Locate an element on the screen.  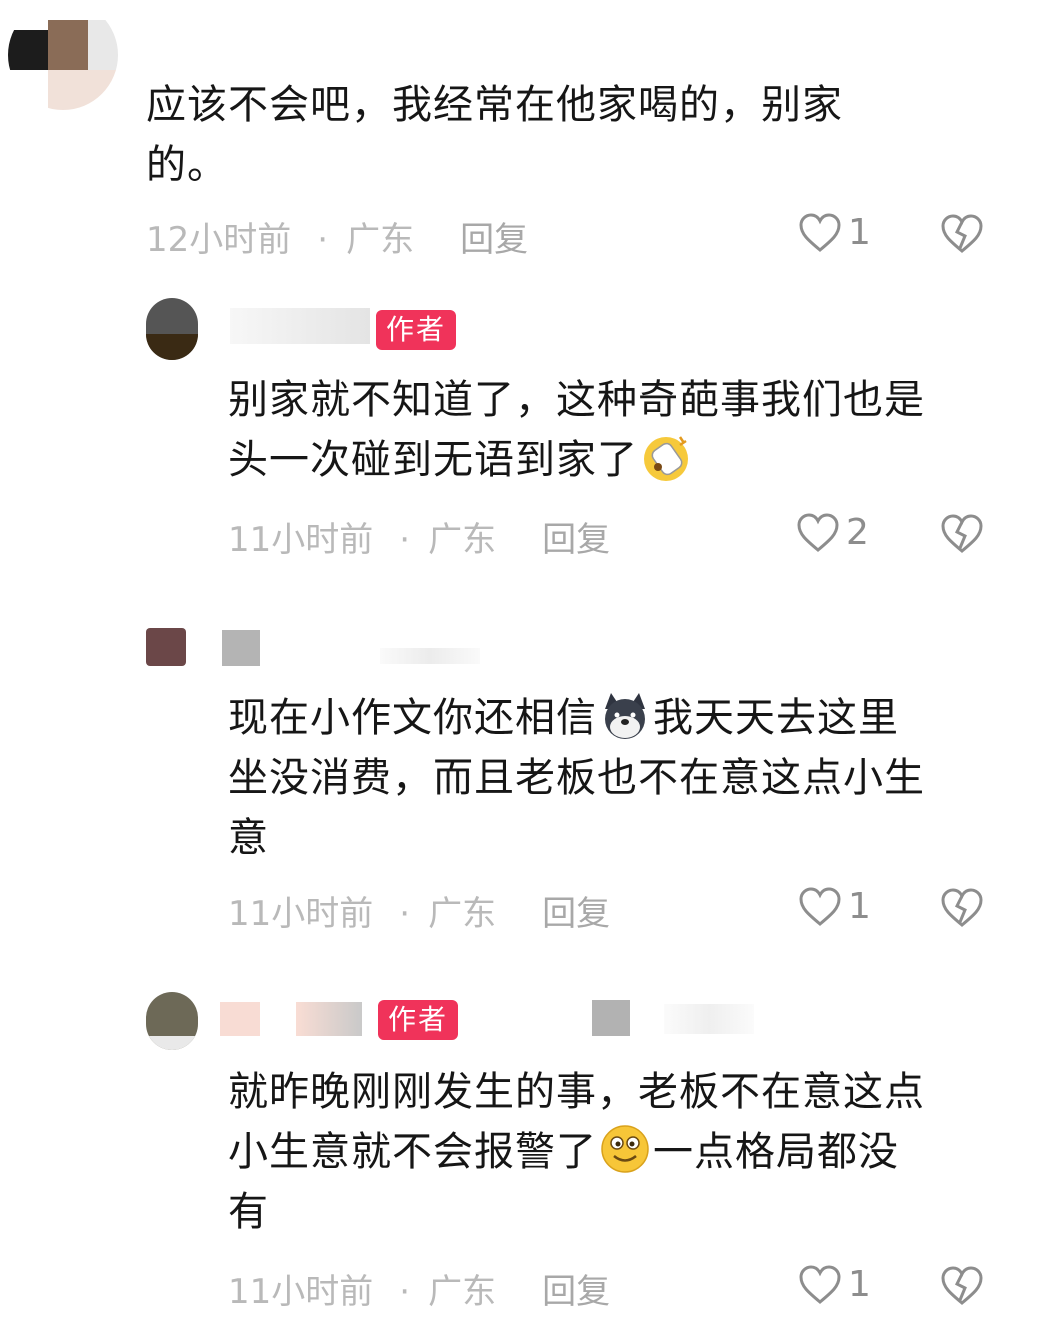
comment-line: 现在小作文你还相信 我天天去这里 is located at coordinates (623, 718).